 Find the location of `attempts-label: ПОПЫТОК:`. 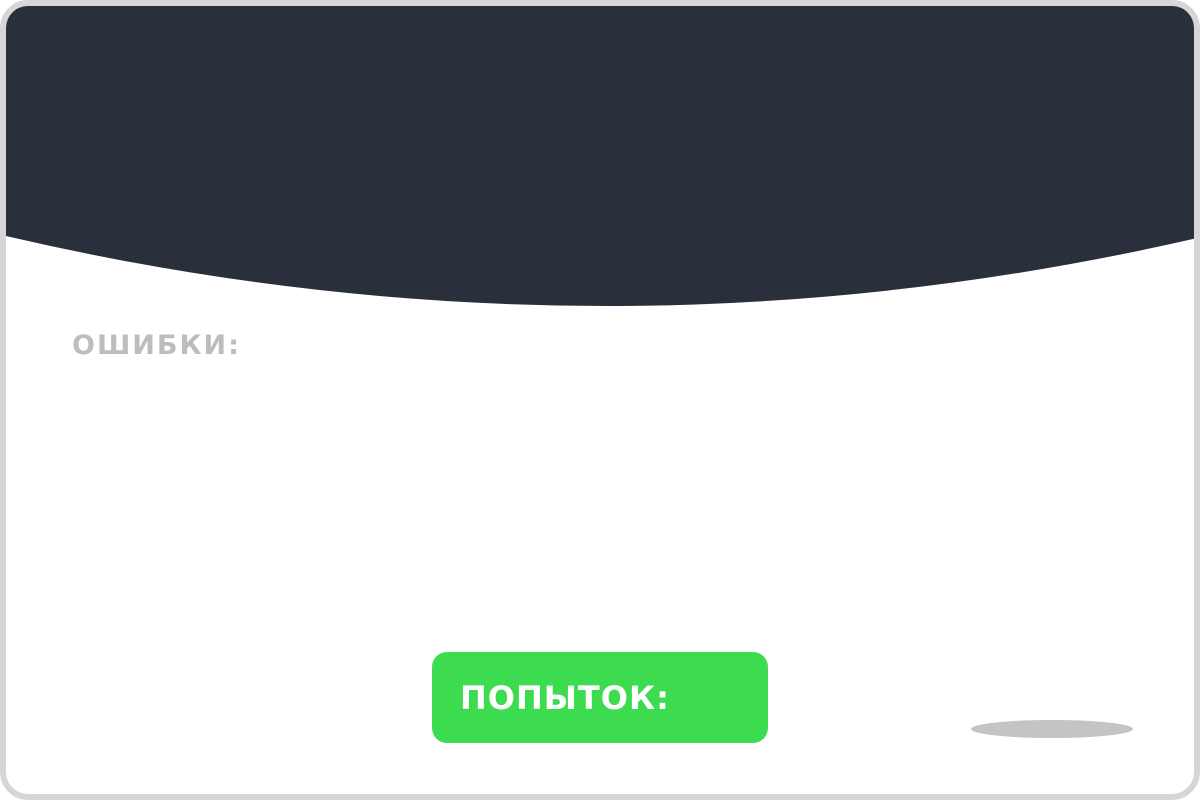

attempts-label: ПОПЫТОК: is located at coordinates (565, 697).